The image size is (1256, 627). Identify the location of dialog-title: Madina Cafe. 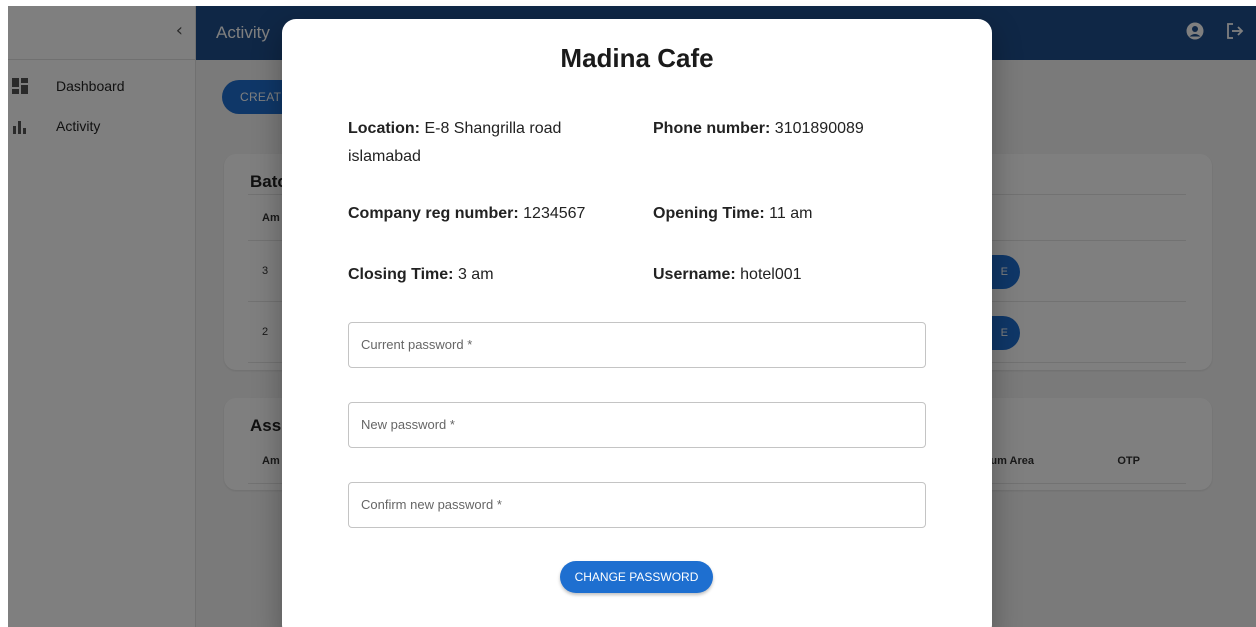
(637, 58).